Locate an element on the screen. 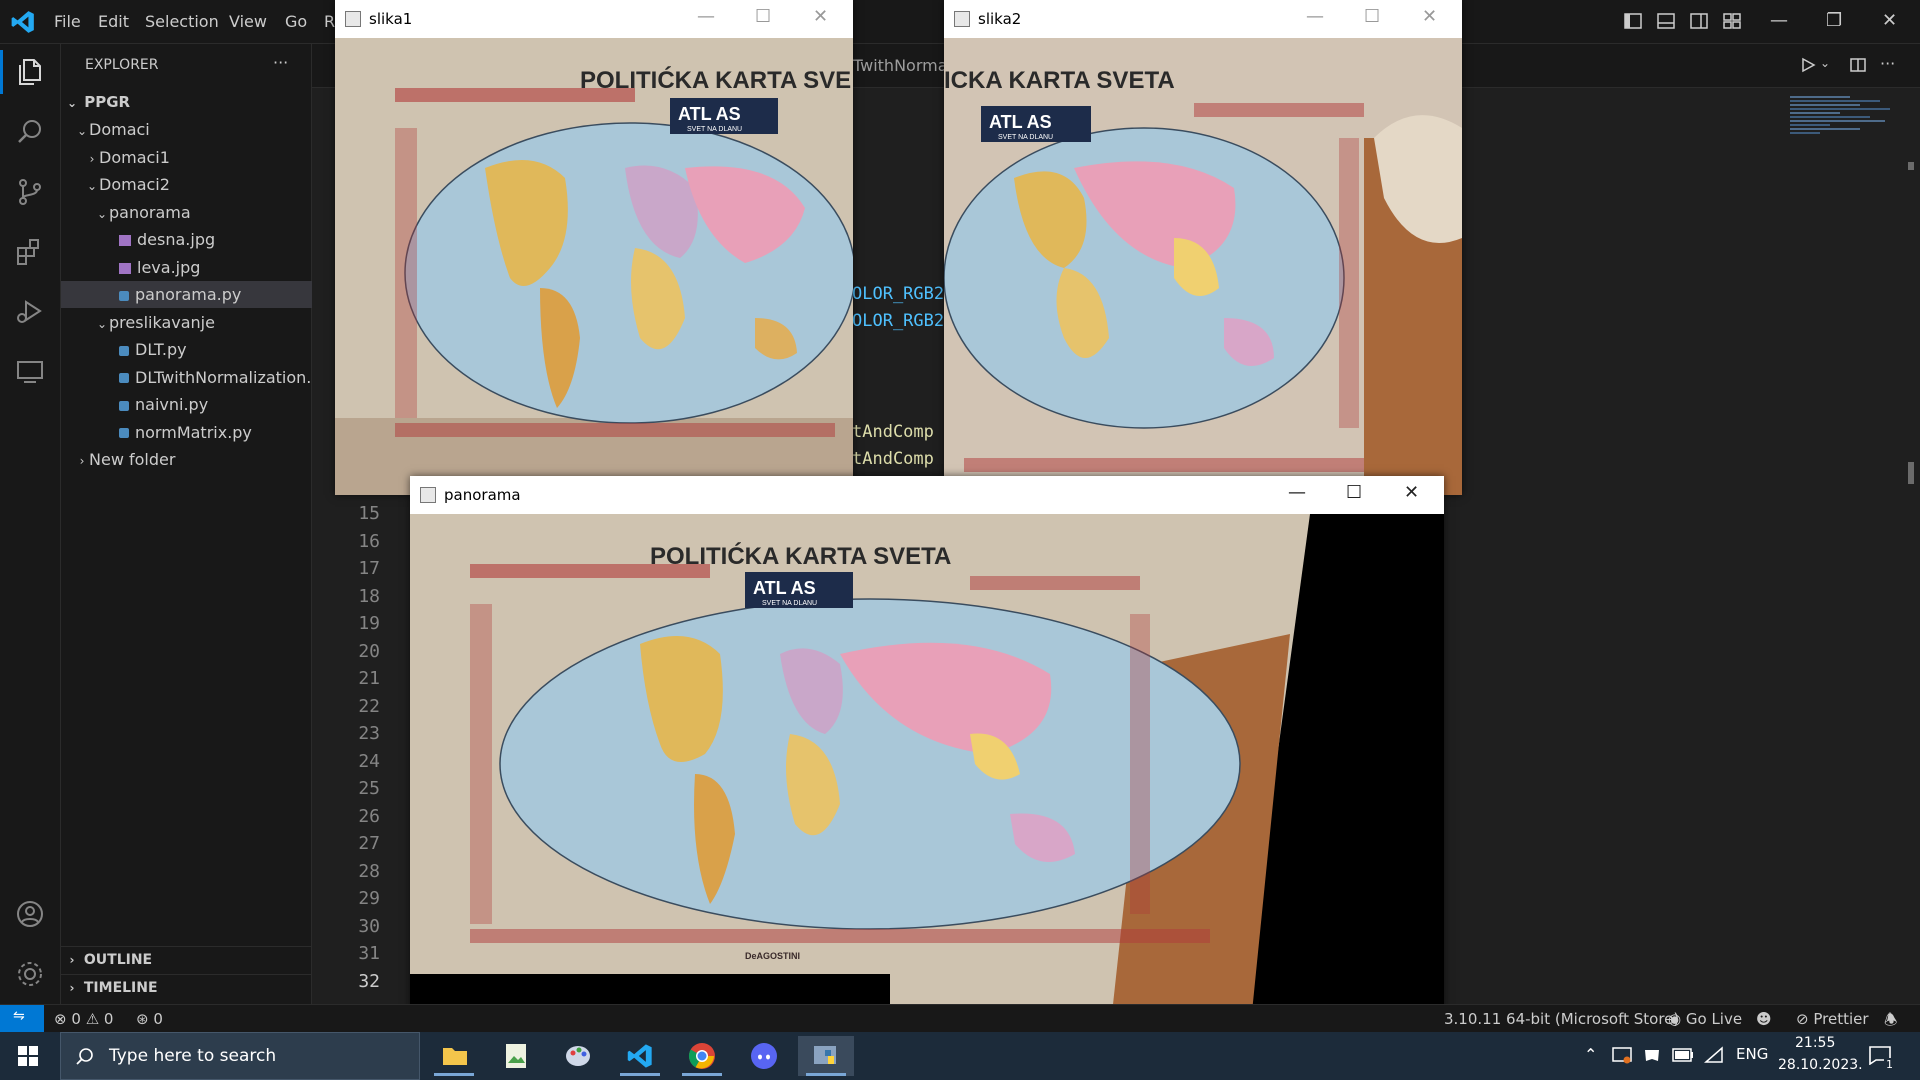 This screenshot has height=1080, width=1920. line-number: 26 is located at coordinates (369, 816).